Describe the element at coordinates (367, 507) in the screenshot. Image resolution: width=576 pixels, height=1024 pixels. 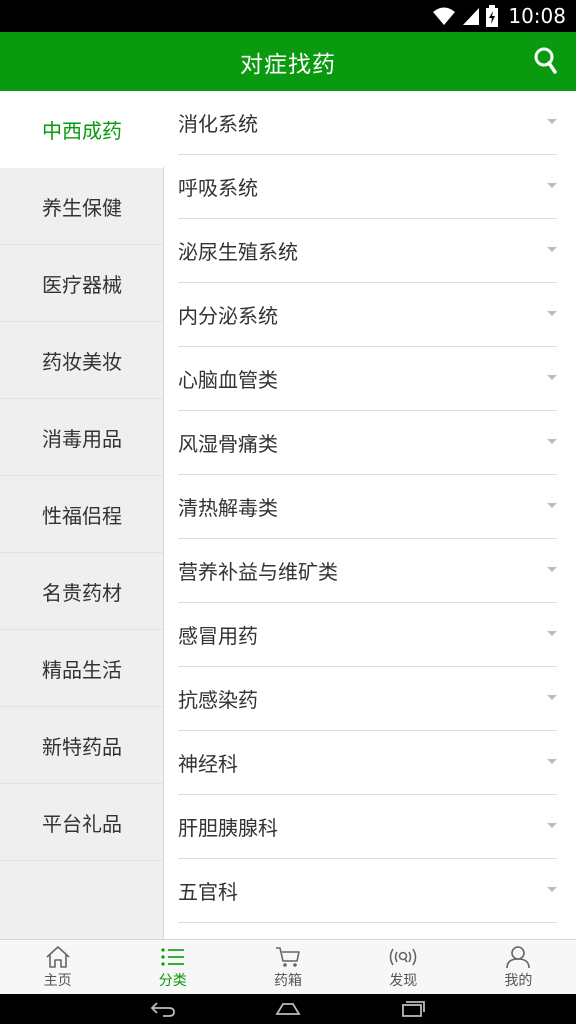
I see `subcategory-row: 清热解毒类` at that location.